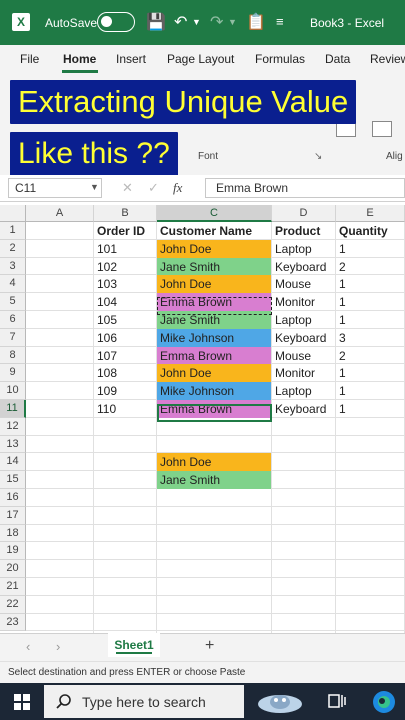  Describe the element at coordinates (387, 59) in the screenshot. I see `tab-review: Review` at that location.